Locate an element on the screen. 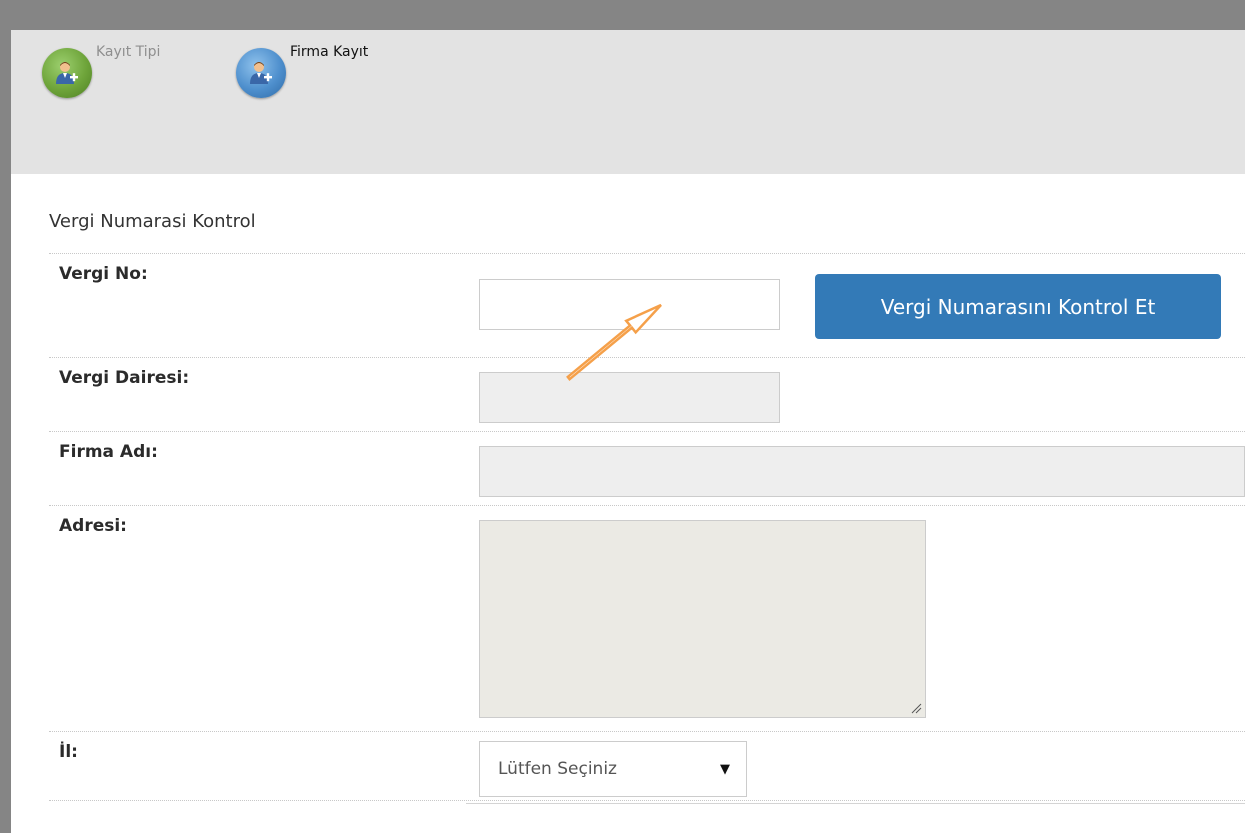 This screenshot has width=1245, height=833. il-select: Lütfen Seçiniz ▼ is located at coordinates (613, 769).